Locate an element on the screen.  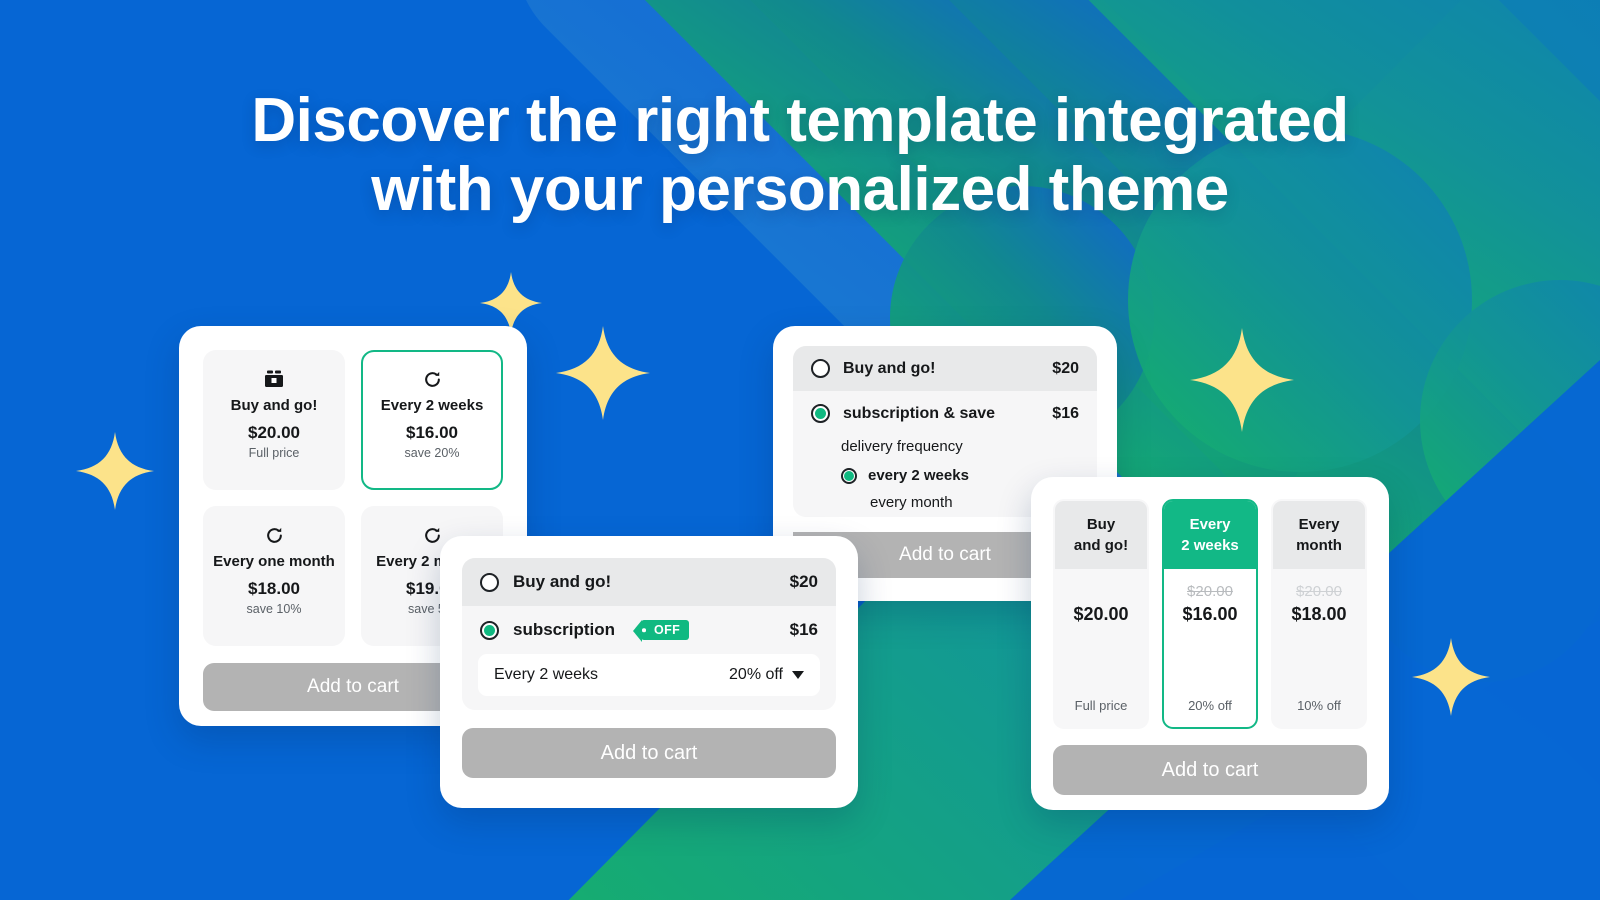
plan-tile: Every one month $18.00 save 10% is located at coordinates (274, 576).